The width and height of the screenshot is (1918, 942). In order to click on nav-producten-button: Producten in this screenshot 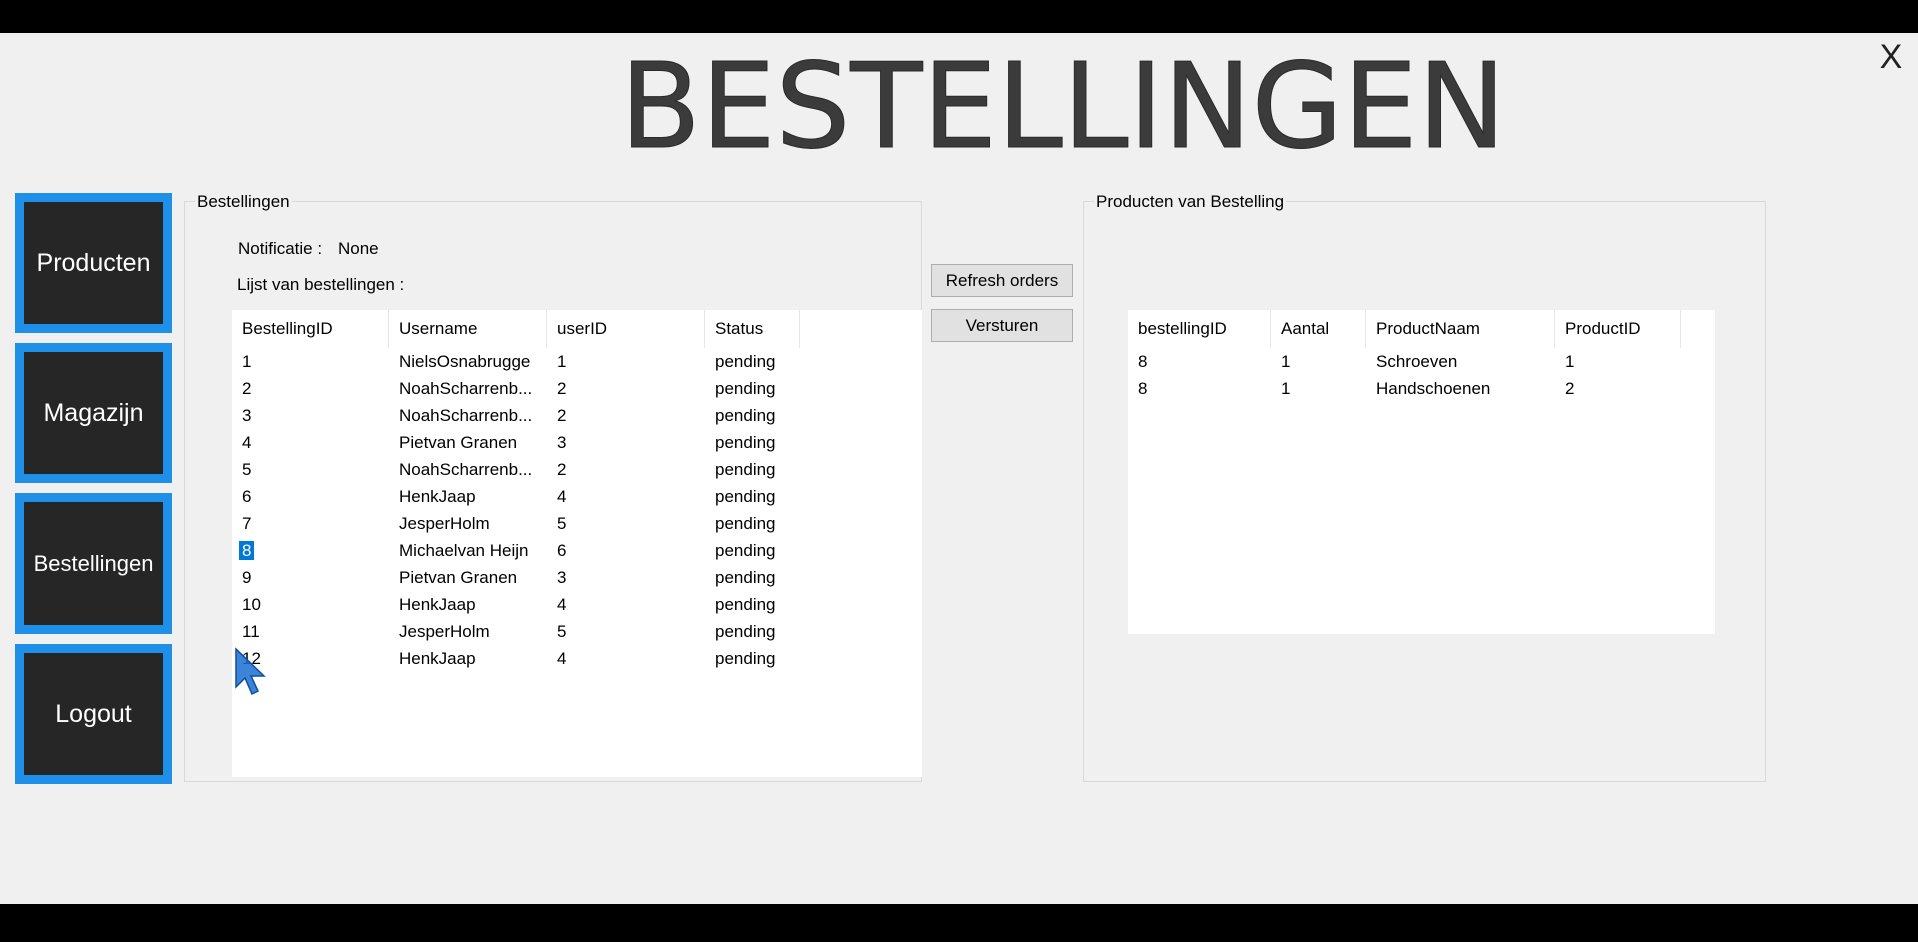, I will do `click(93, 263)`.